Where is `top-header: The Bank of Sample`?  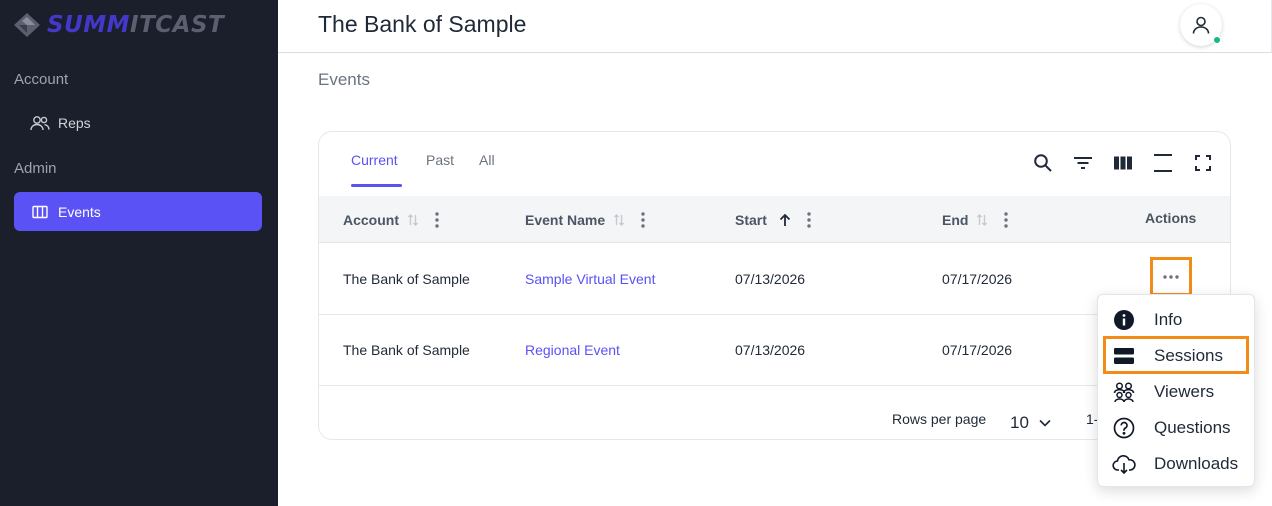 top-header: The Bank of Sample is located at coordinates (775, 26).